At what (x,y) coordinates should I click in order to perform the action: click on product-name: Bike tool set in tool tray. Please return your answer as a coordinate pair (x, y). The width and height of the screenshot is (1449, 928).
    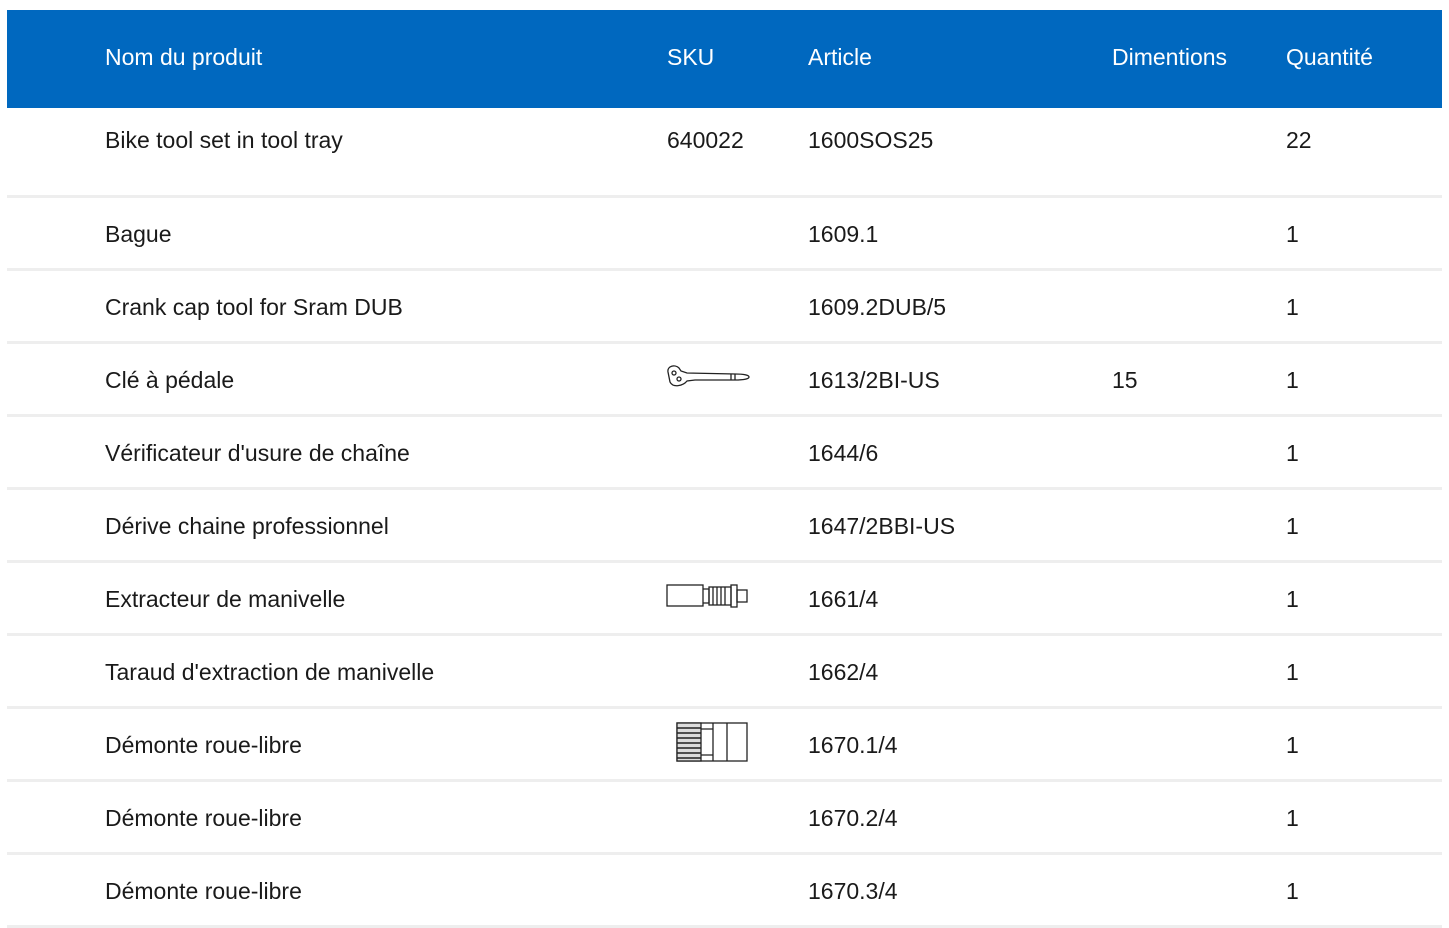
    Looking at the image, I should click on (224, 140).